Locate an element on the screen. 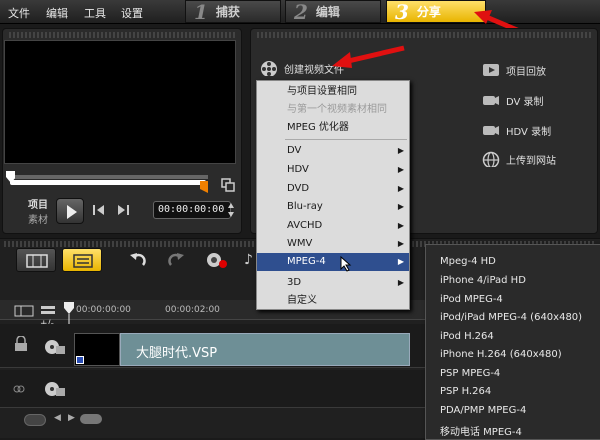 This screenshot has height=440, width=600. menu-item-same-as-project: 与项目设置相同 is located at coordinates (333, 92).